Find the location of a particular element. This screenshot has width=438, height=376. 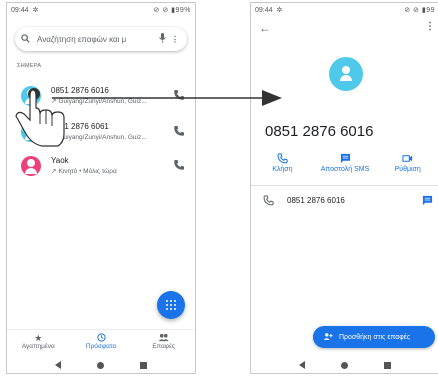

contact-actions: Κλήση Αποστολή SMS Ρύθμιση is located at coordinates (344, 163).